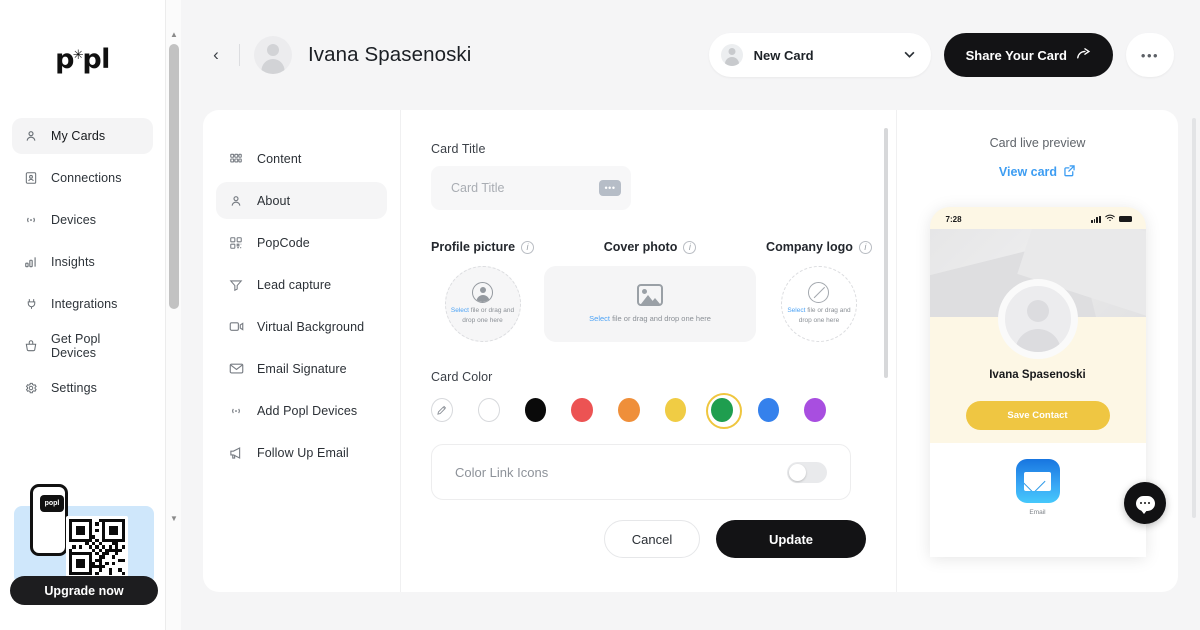 This screenshot has height=630, width=1200. Describe the element at coordinates (236, 453) in the screenshot. I see `megaphone-icon` at that location.